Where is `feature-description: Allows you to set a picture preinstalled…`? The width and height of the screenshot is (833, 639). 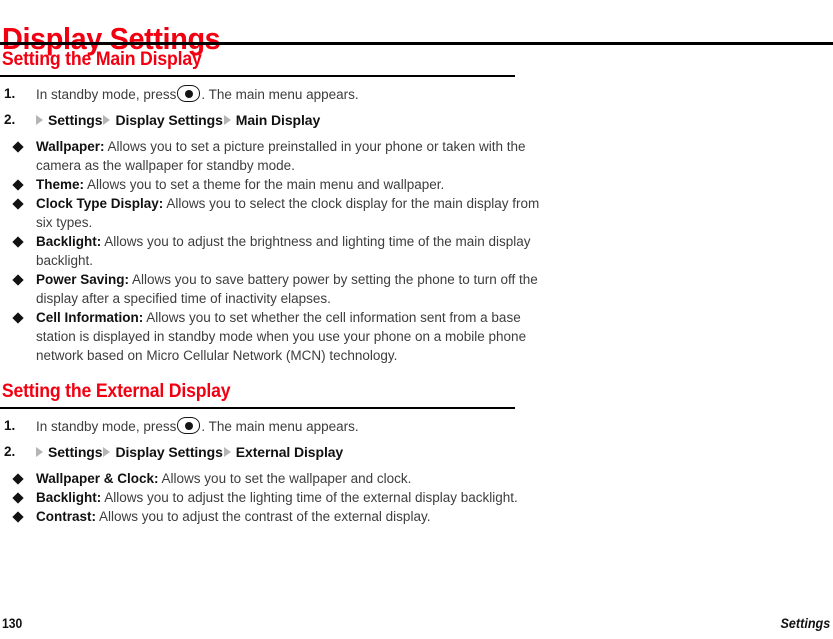 feature-description: Allows you to set a picture preinstalled… is located at coordinates (281, 156).